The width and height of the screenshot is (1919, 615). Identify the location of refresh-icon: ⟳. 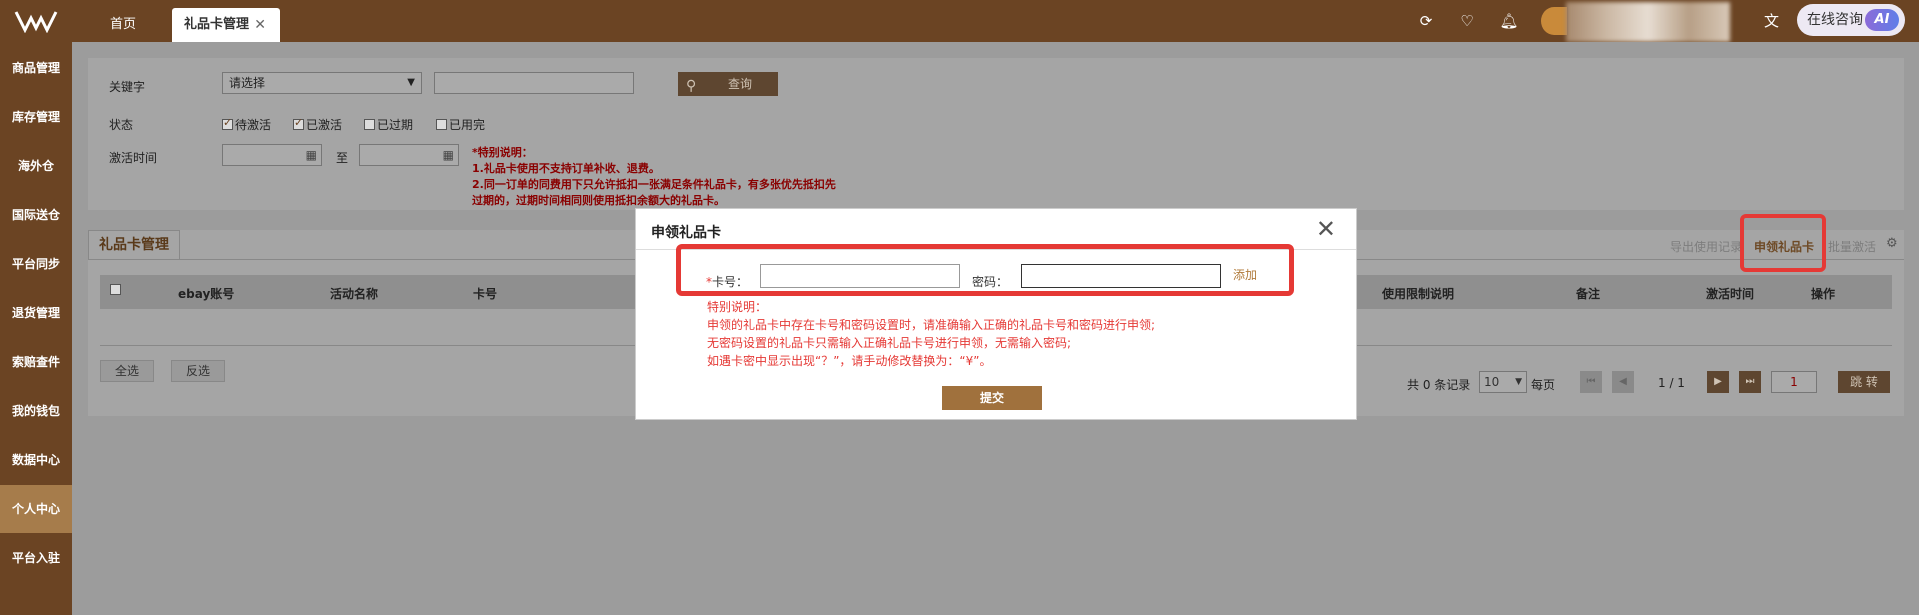
(1426, 21).